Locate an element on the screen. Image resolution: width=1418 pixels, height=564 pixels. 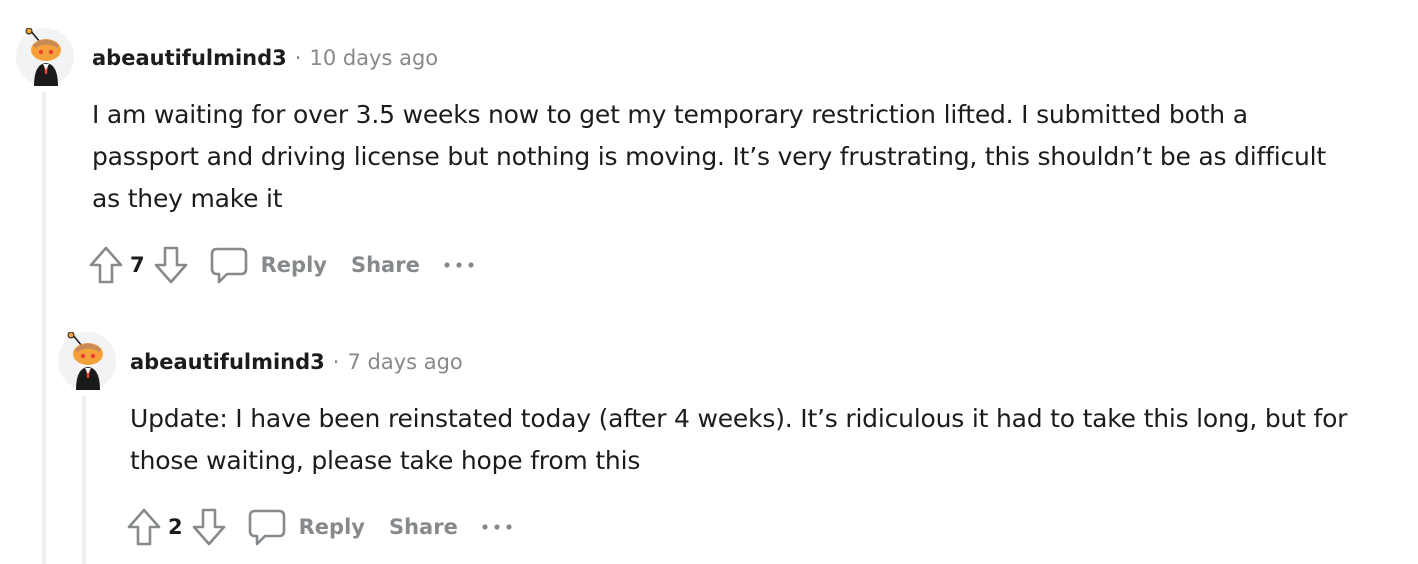
vote-score: 7 is located at coordinates (137, 265).